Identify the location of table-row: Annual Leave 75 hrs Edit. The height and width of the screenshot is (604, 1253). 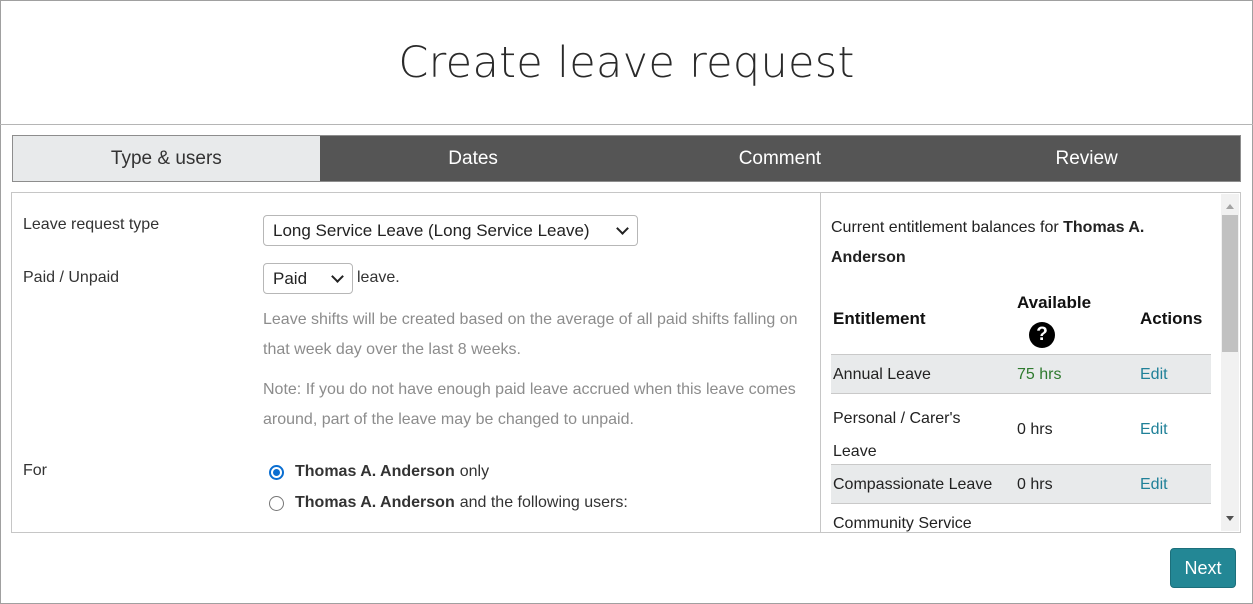
(1021, 373).